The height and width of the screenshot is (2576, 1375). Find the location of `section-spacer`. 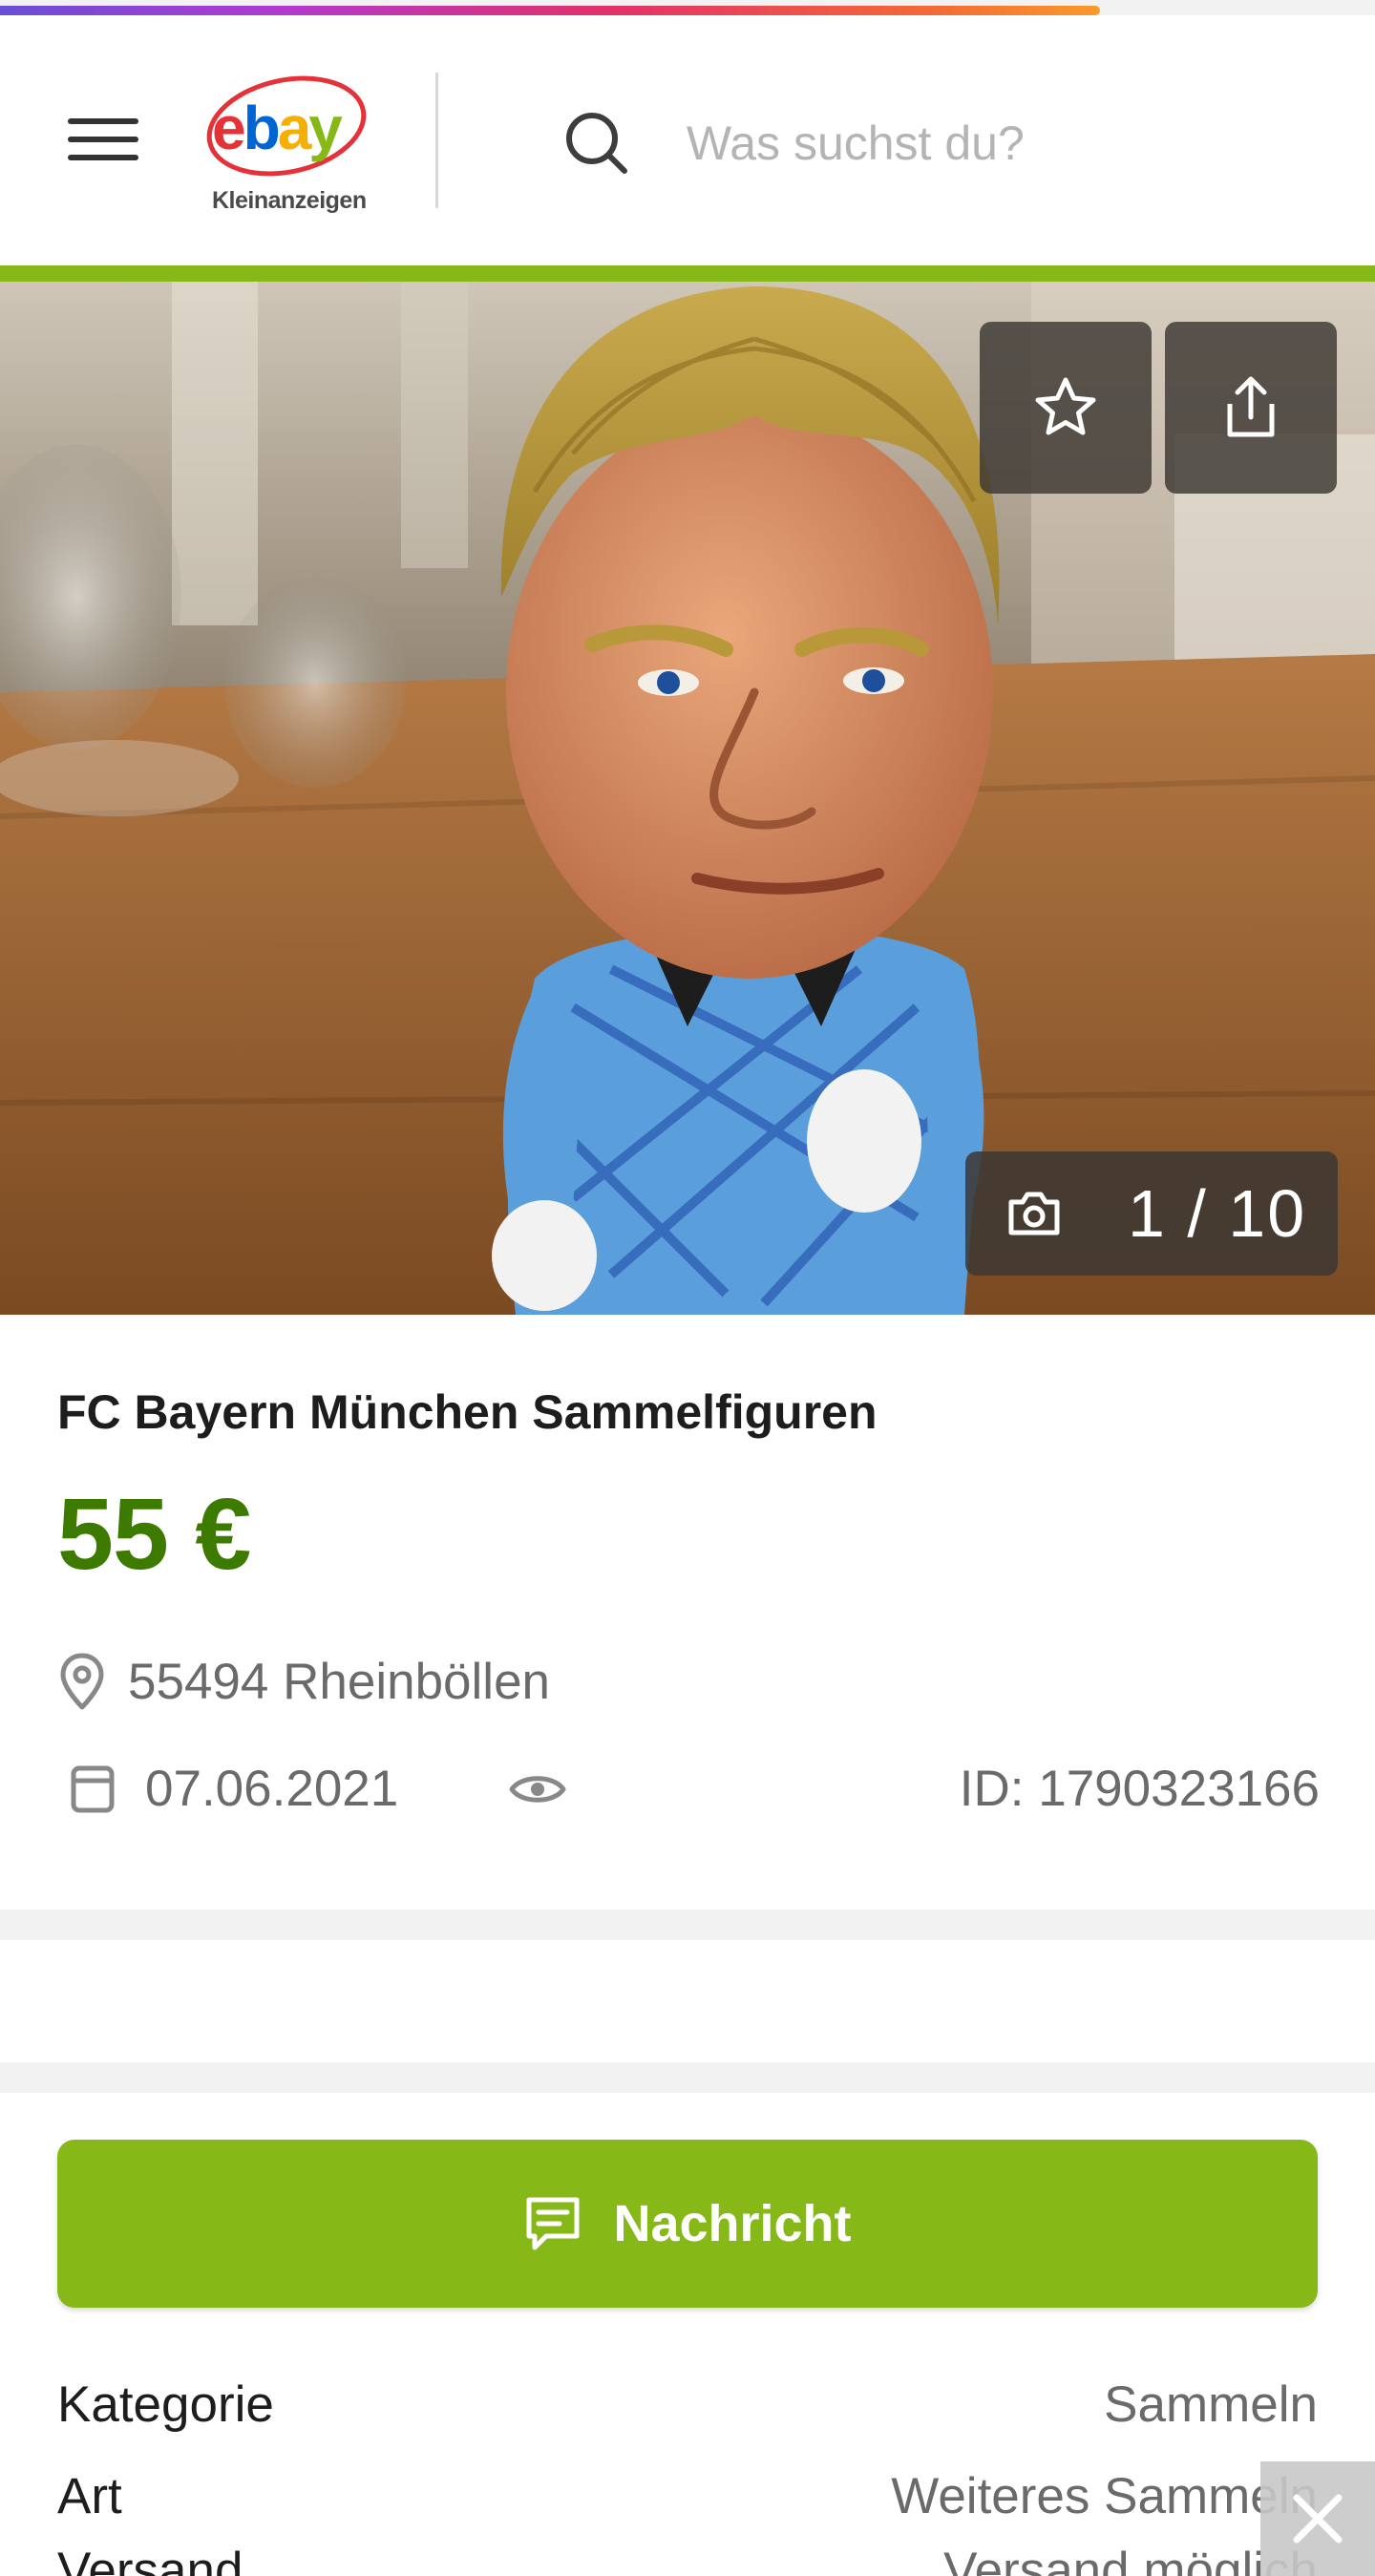

section-spacer is located at coordinates (687, 2001).